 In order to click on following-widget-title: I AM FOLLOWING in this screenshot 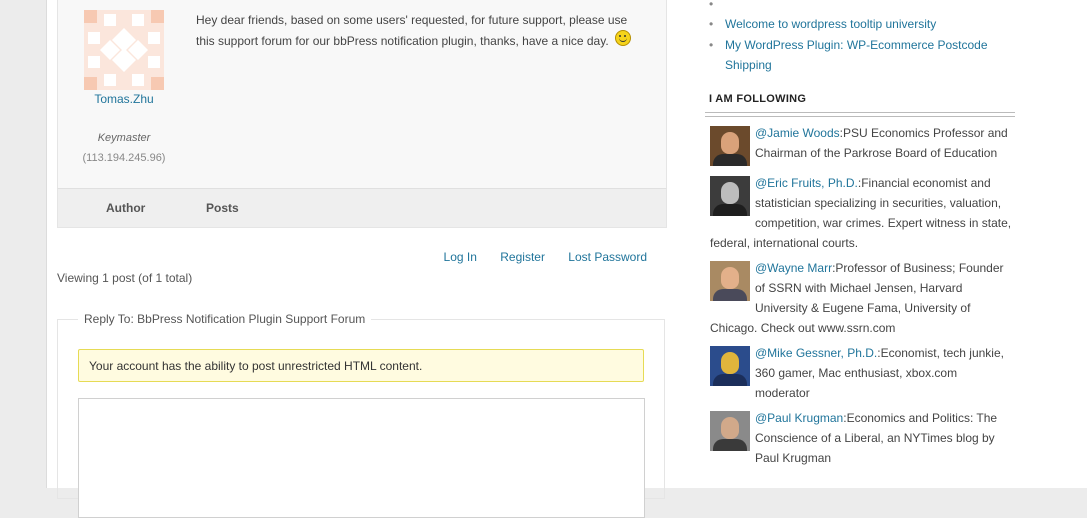, I will do `click(758, 99)`.